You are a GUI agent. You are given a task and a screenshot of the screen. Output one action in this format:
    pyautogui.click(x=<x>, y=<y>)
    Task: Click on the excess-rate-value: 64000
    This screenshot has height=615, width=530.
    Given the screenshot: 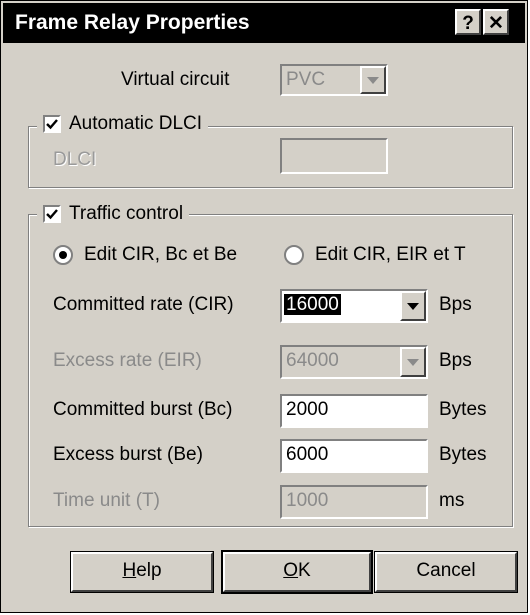 What is the action you would take?
    pyautogui.click(x=312, y=360)
    